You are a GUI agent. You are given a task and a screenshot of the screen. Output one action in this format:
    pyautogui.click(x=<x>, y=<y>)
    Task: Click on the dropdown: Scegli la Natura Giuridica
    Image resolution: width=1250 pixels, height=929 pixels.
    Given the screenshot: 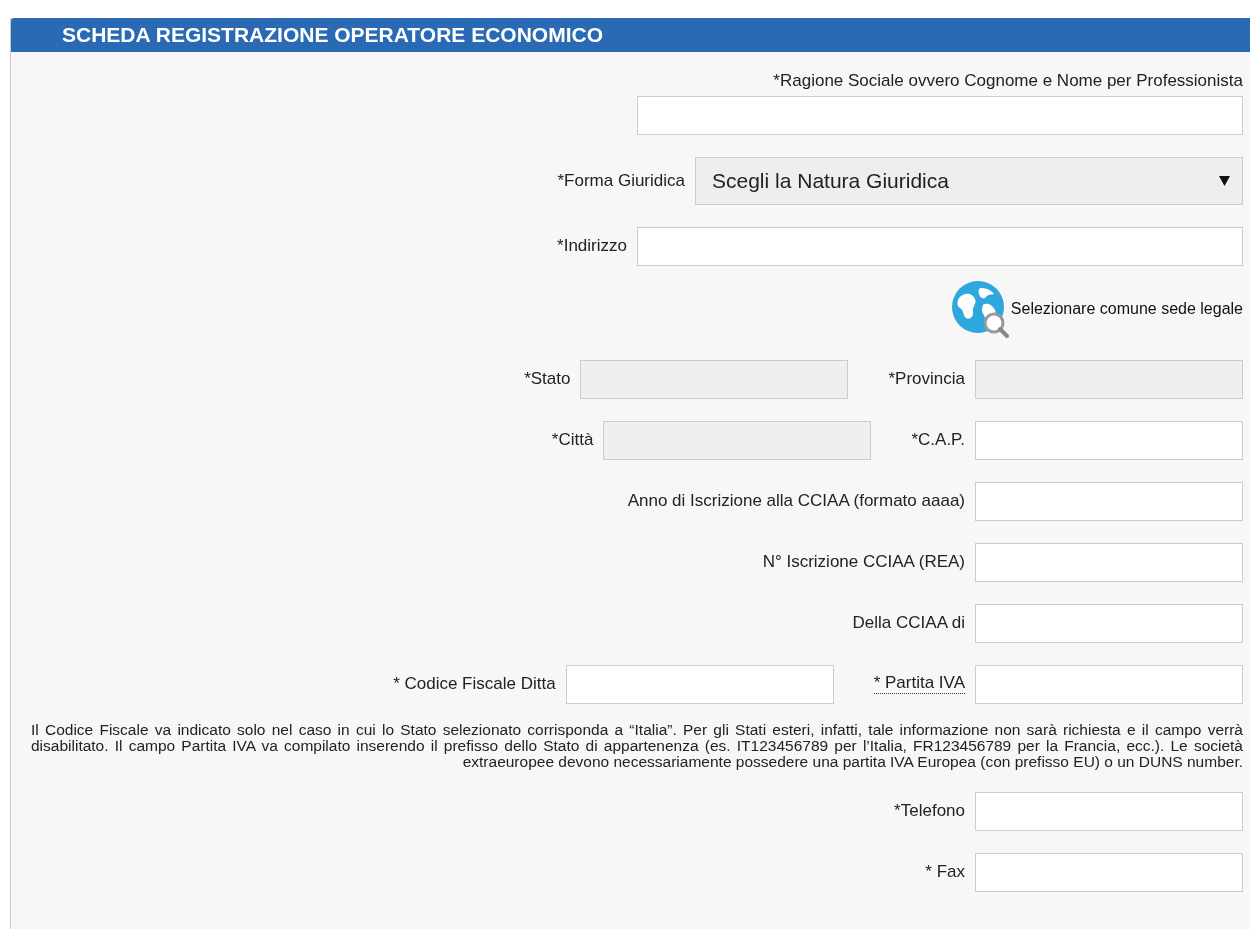 What is the action you would take?
    pyautogui.click(x=969, y=180)
    